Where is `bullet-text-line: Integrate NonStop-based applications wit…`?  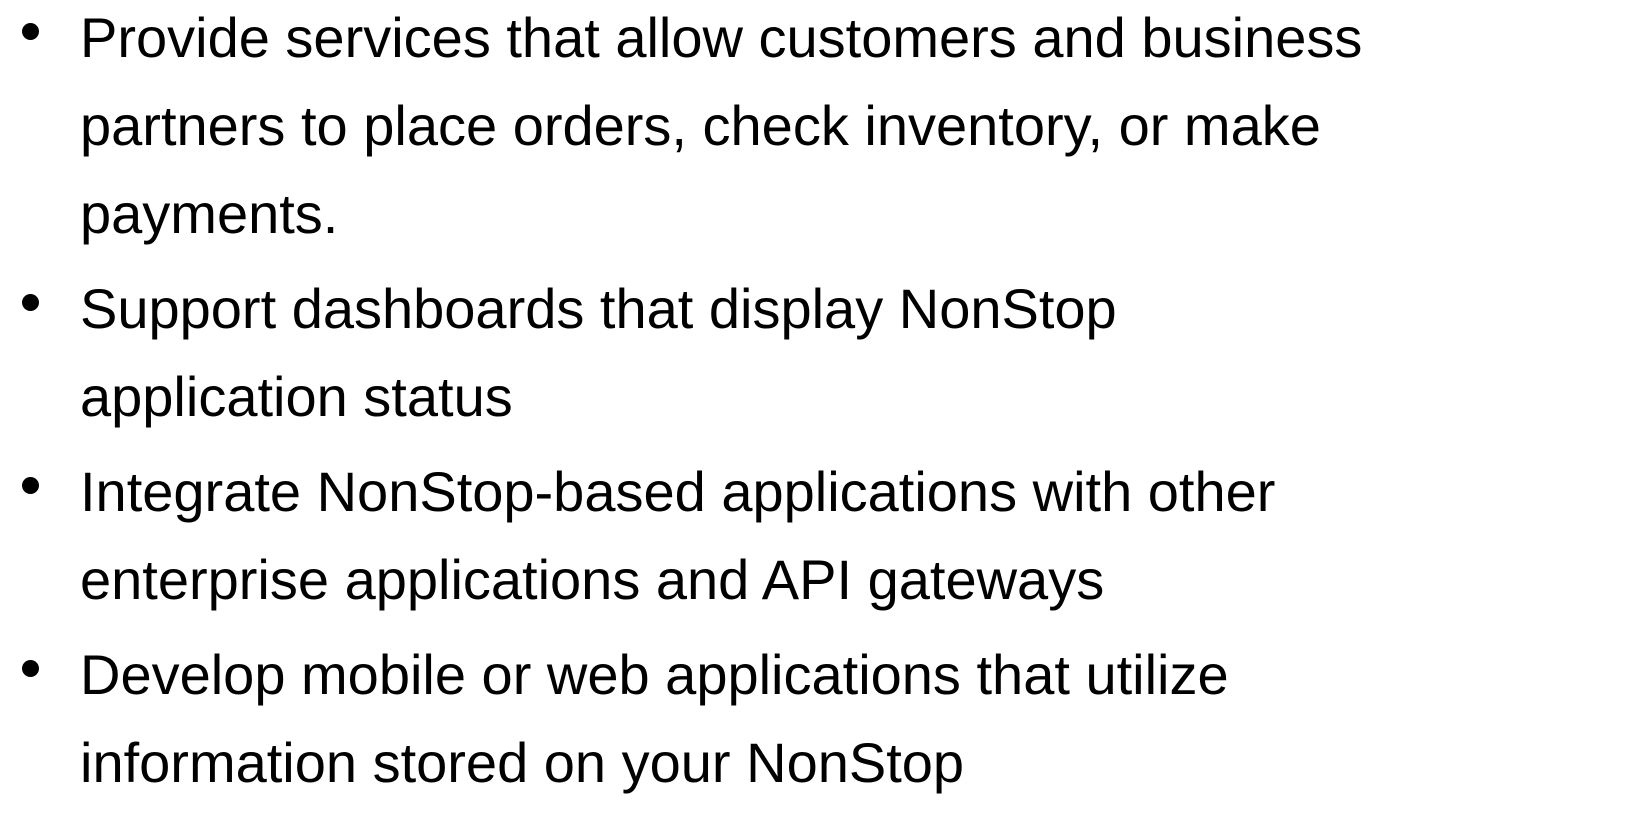
bullet-text-line: Integrate NonStop-based applications wit… is located at coordinates (678, 491).